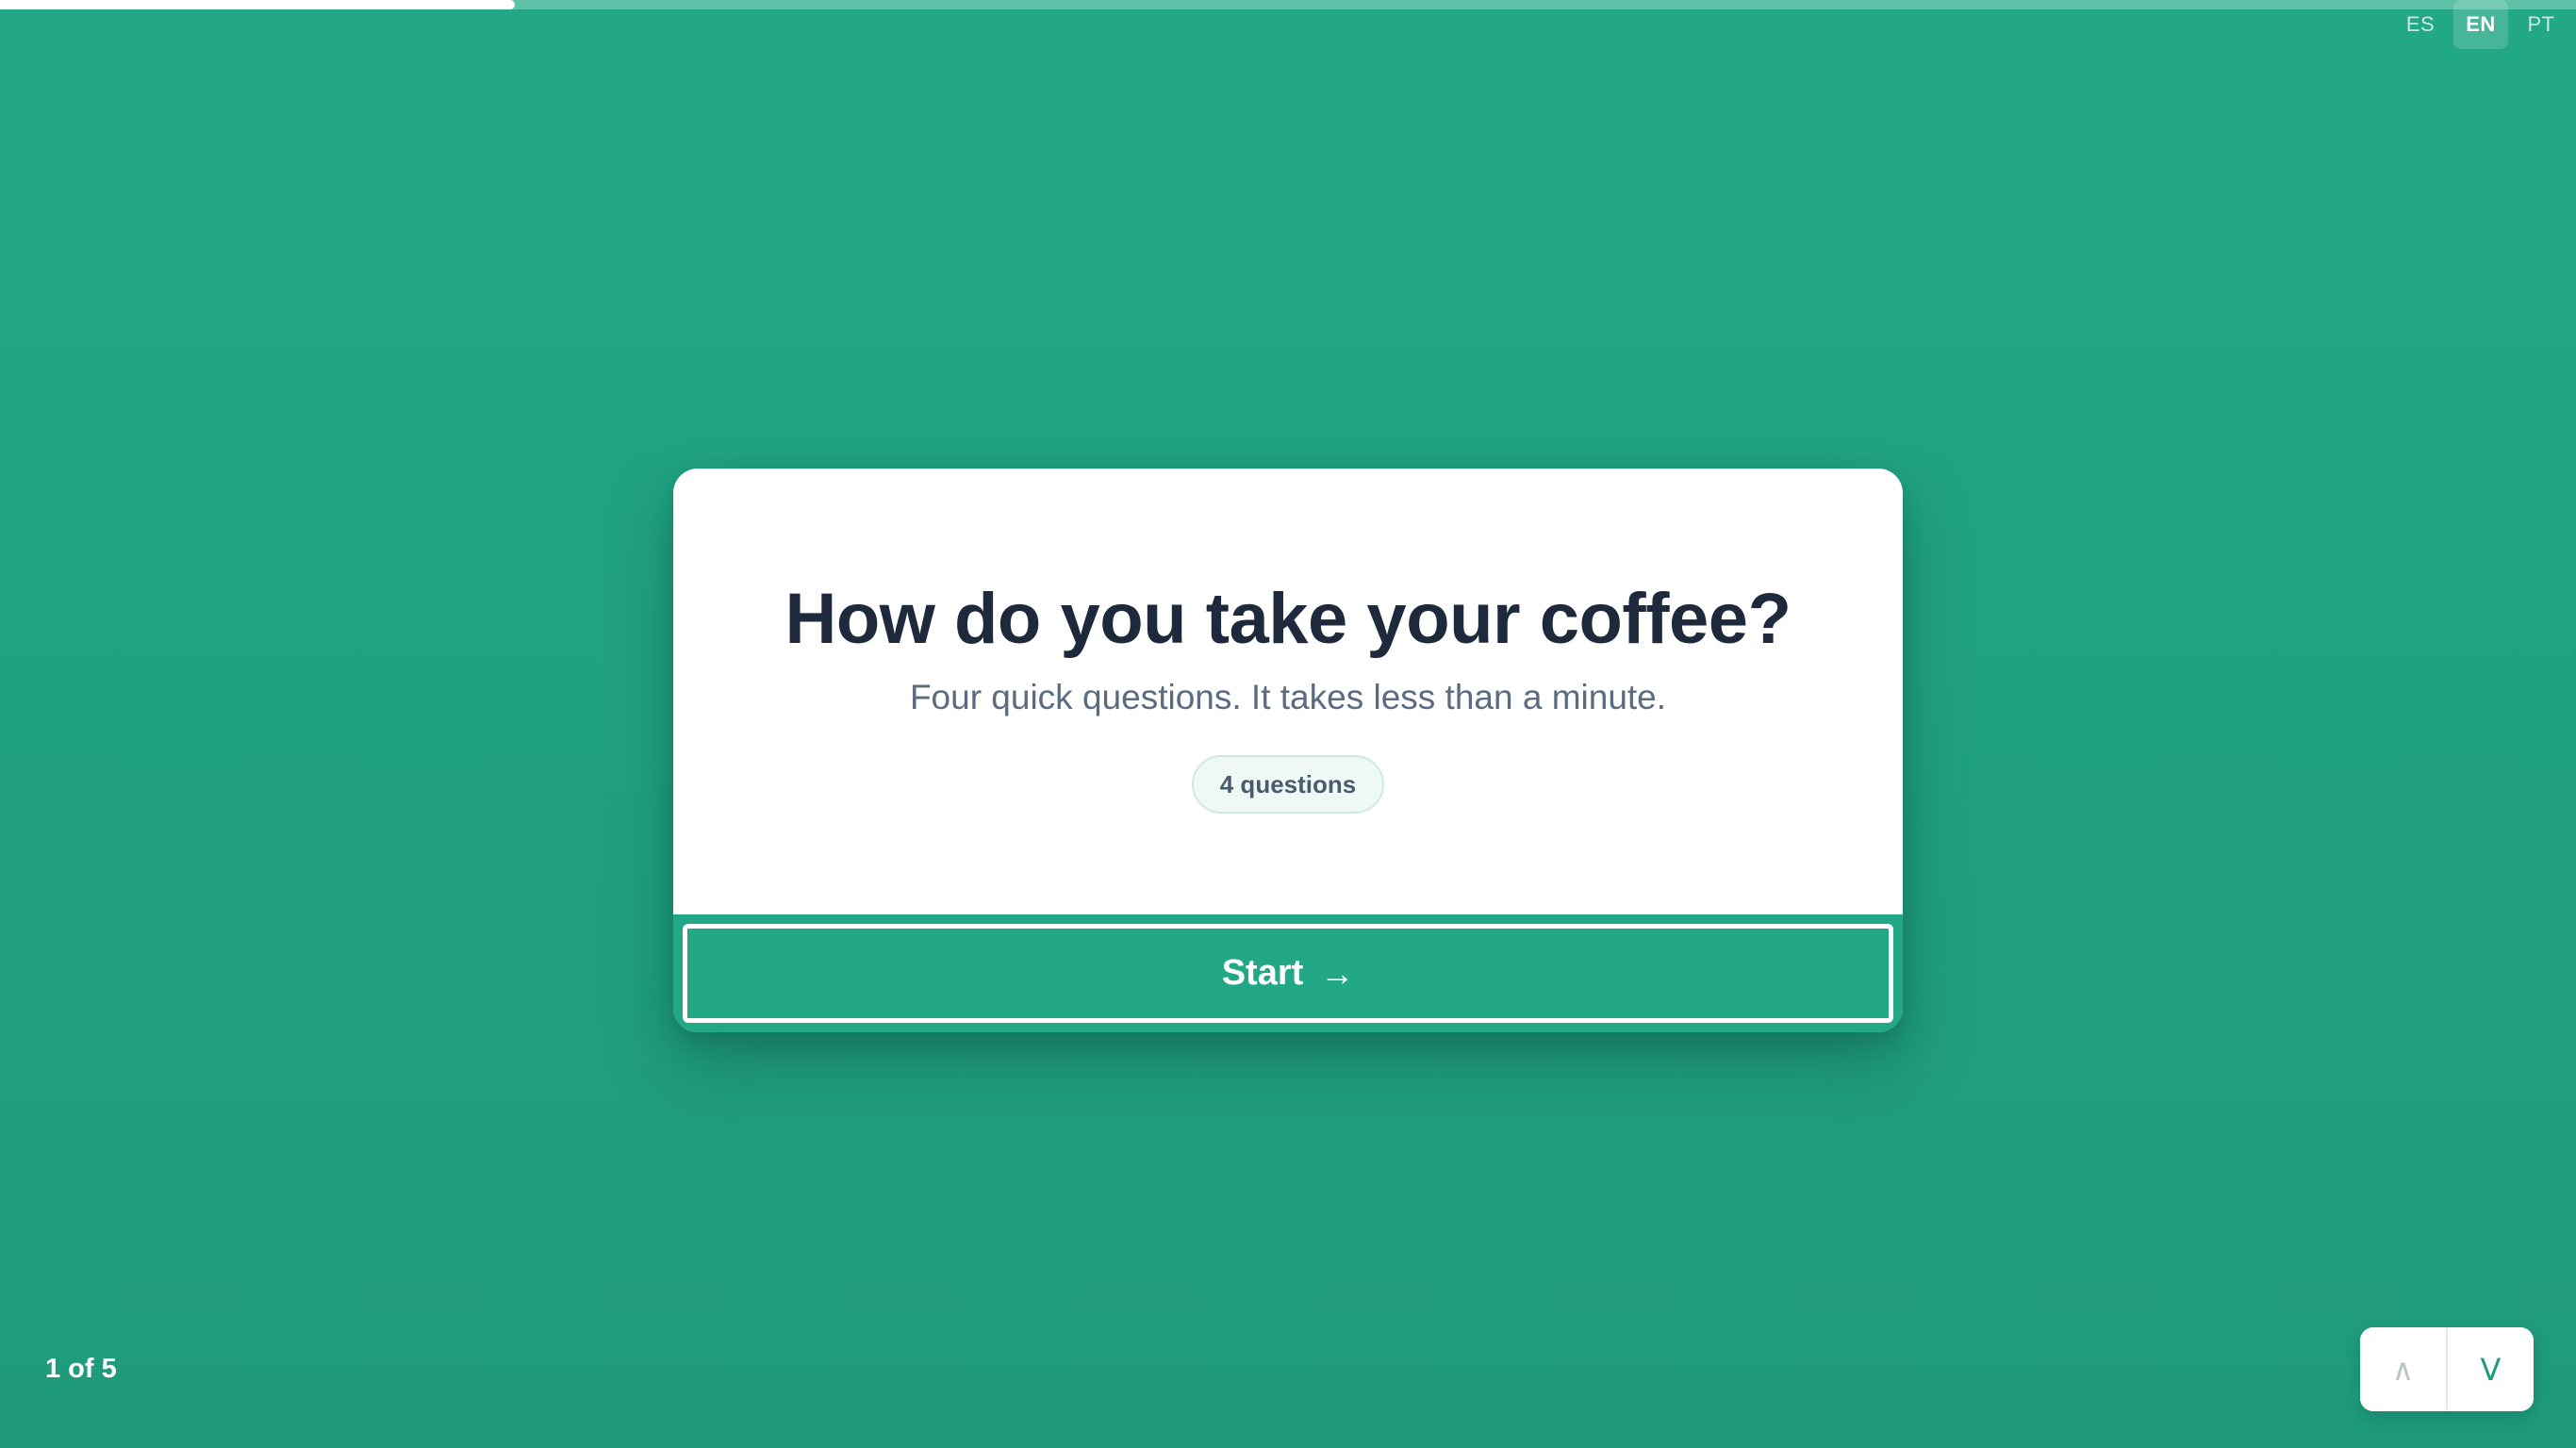 The height and width of the screenshot is (1448, 2576). Describe the element at coordinates (1288, 784) in the screenshot. I see `question-count-badge: 4 questions` at that location.